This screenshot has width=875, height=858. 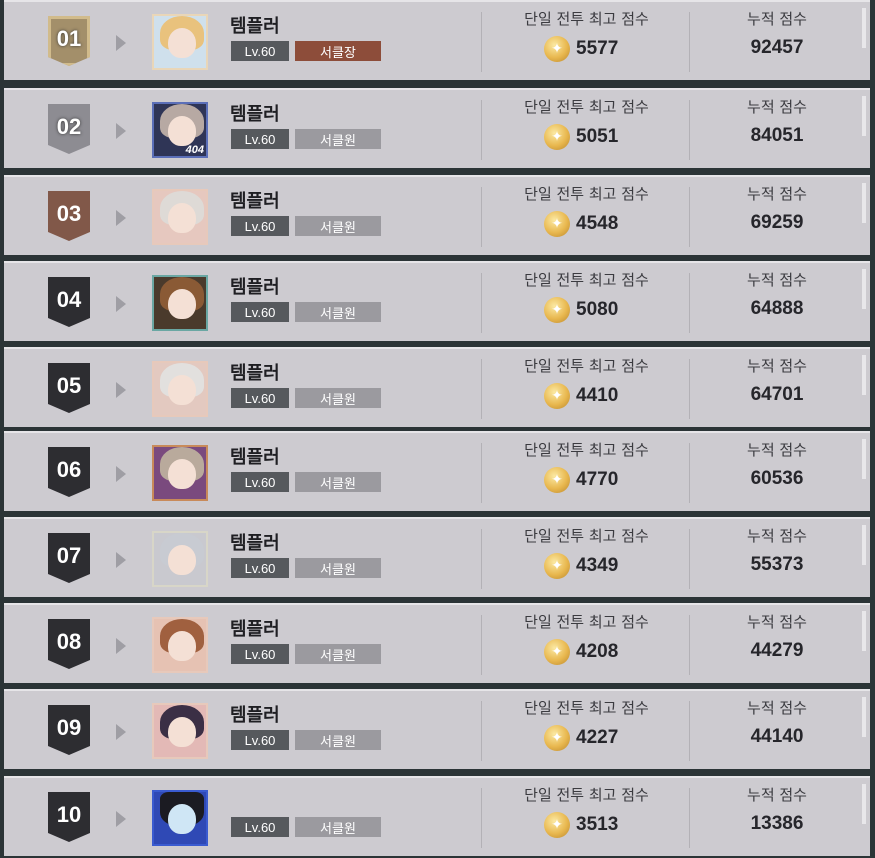 What do you see at coordinates (777, 478) in the screenshot?
I see `total-score-value: 60536` at bounding box center [777, 478].